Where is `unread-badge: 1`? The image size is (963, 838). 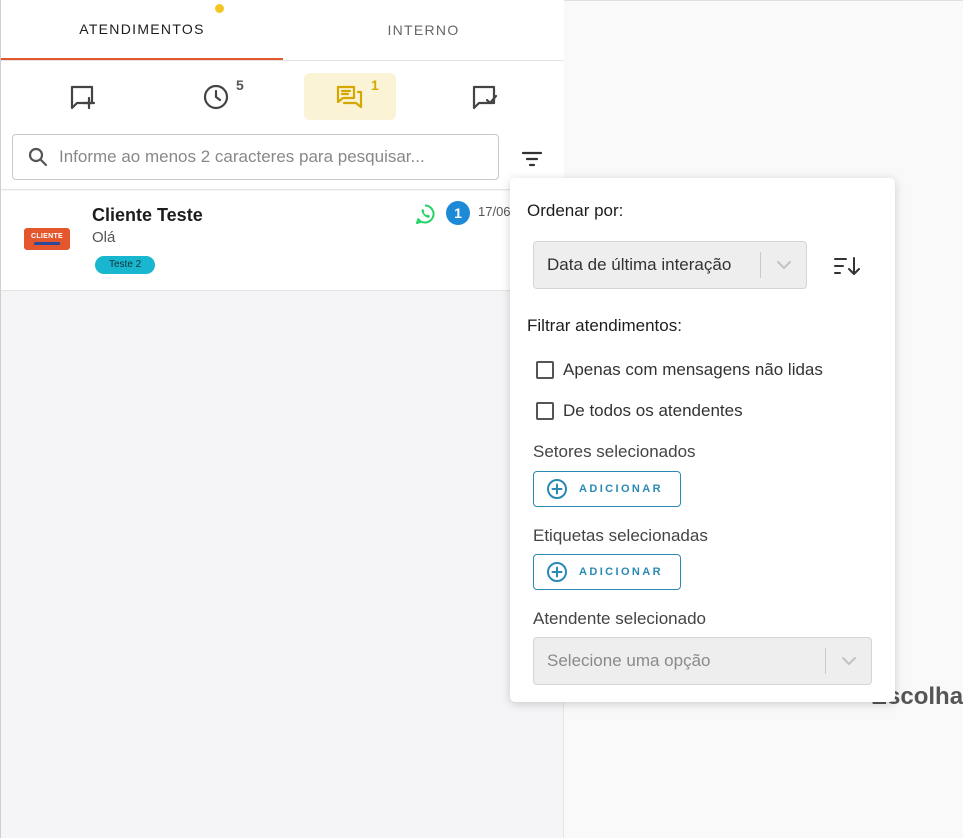
unread-badge: 1 is located at coordinates (458, 213).